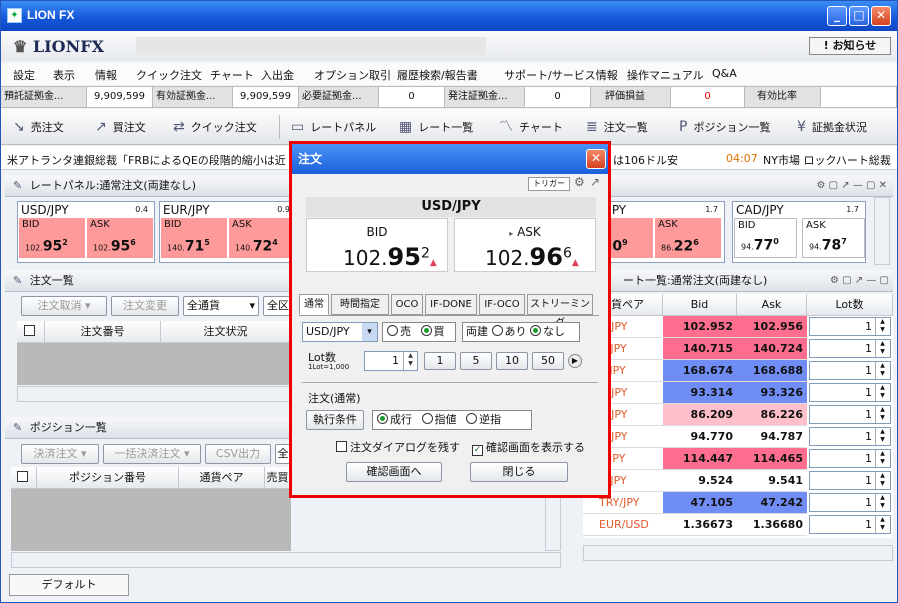  What do you see at coordinates (398, 447) in the screenshot?
I see `keep-dialog-checkbox: 注文ダイアログを残す` at bounding box center [398, 447].